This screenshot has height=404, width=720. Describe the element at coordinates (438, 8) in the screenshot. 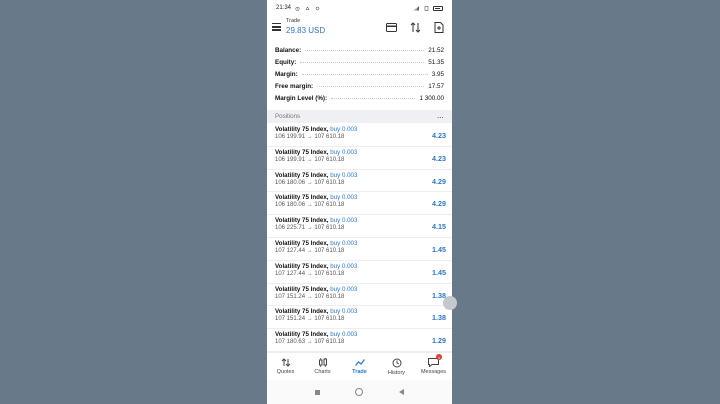

I see `battery-icon` at that location.